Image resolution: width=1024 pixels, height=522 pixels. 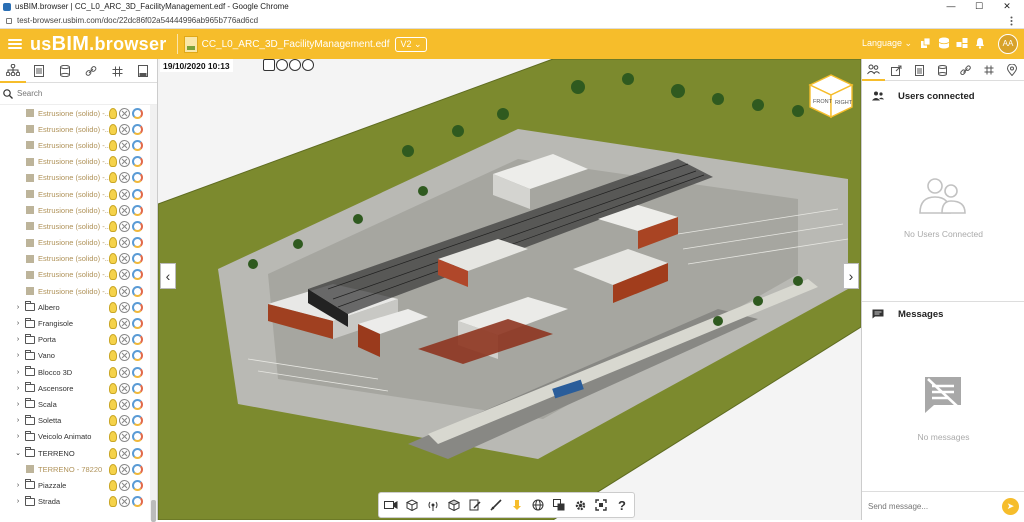 I want to click on version-select: V2 ⌄, so click(x=411, y=44).